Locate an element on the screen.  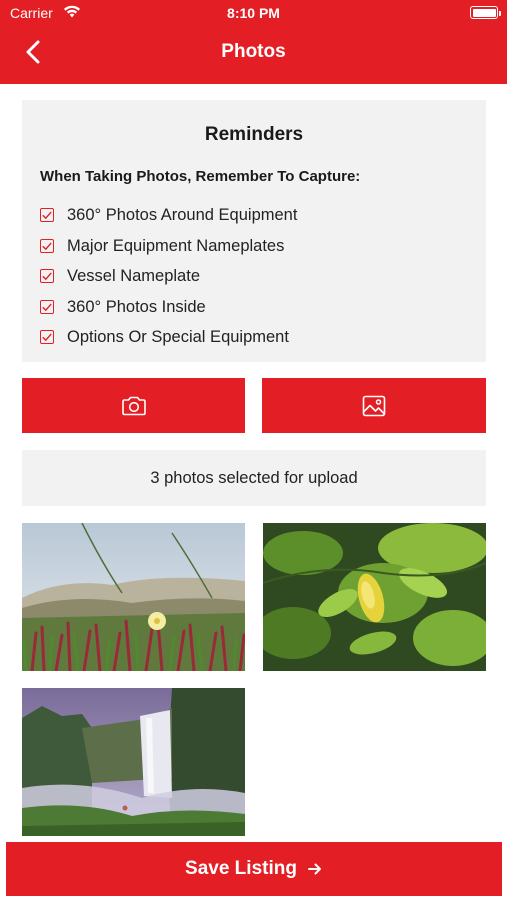
status-time: 8:10 PM is located at coordinates (253, 13).